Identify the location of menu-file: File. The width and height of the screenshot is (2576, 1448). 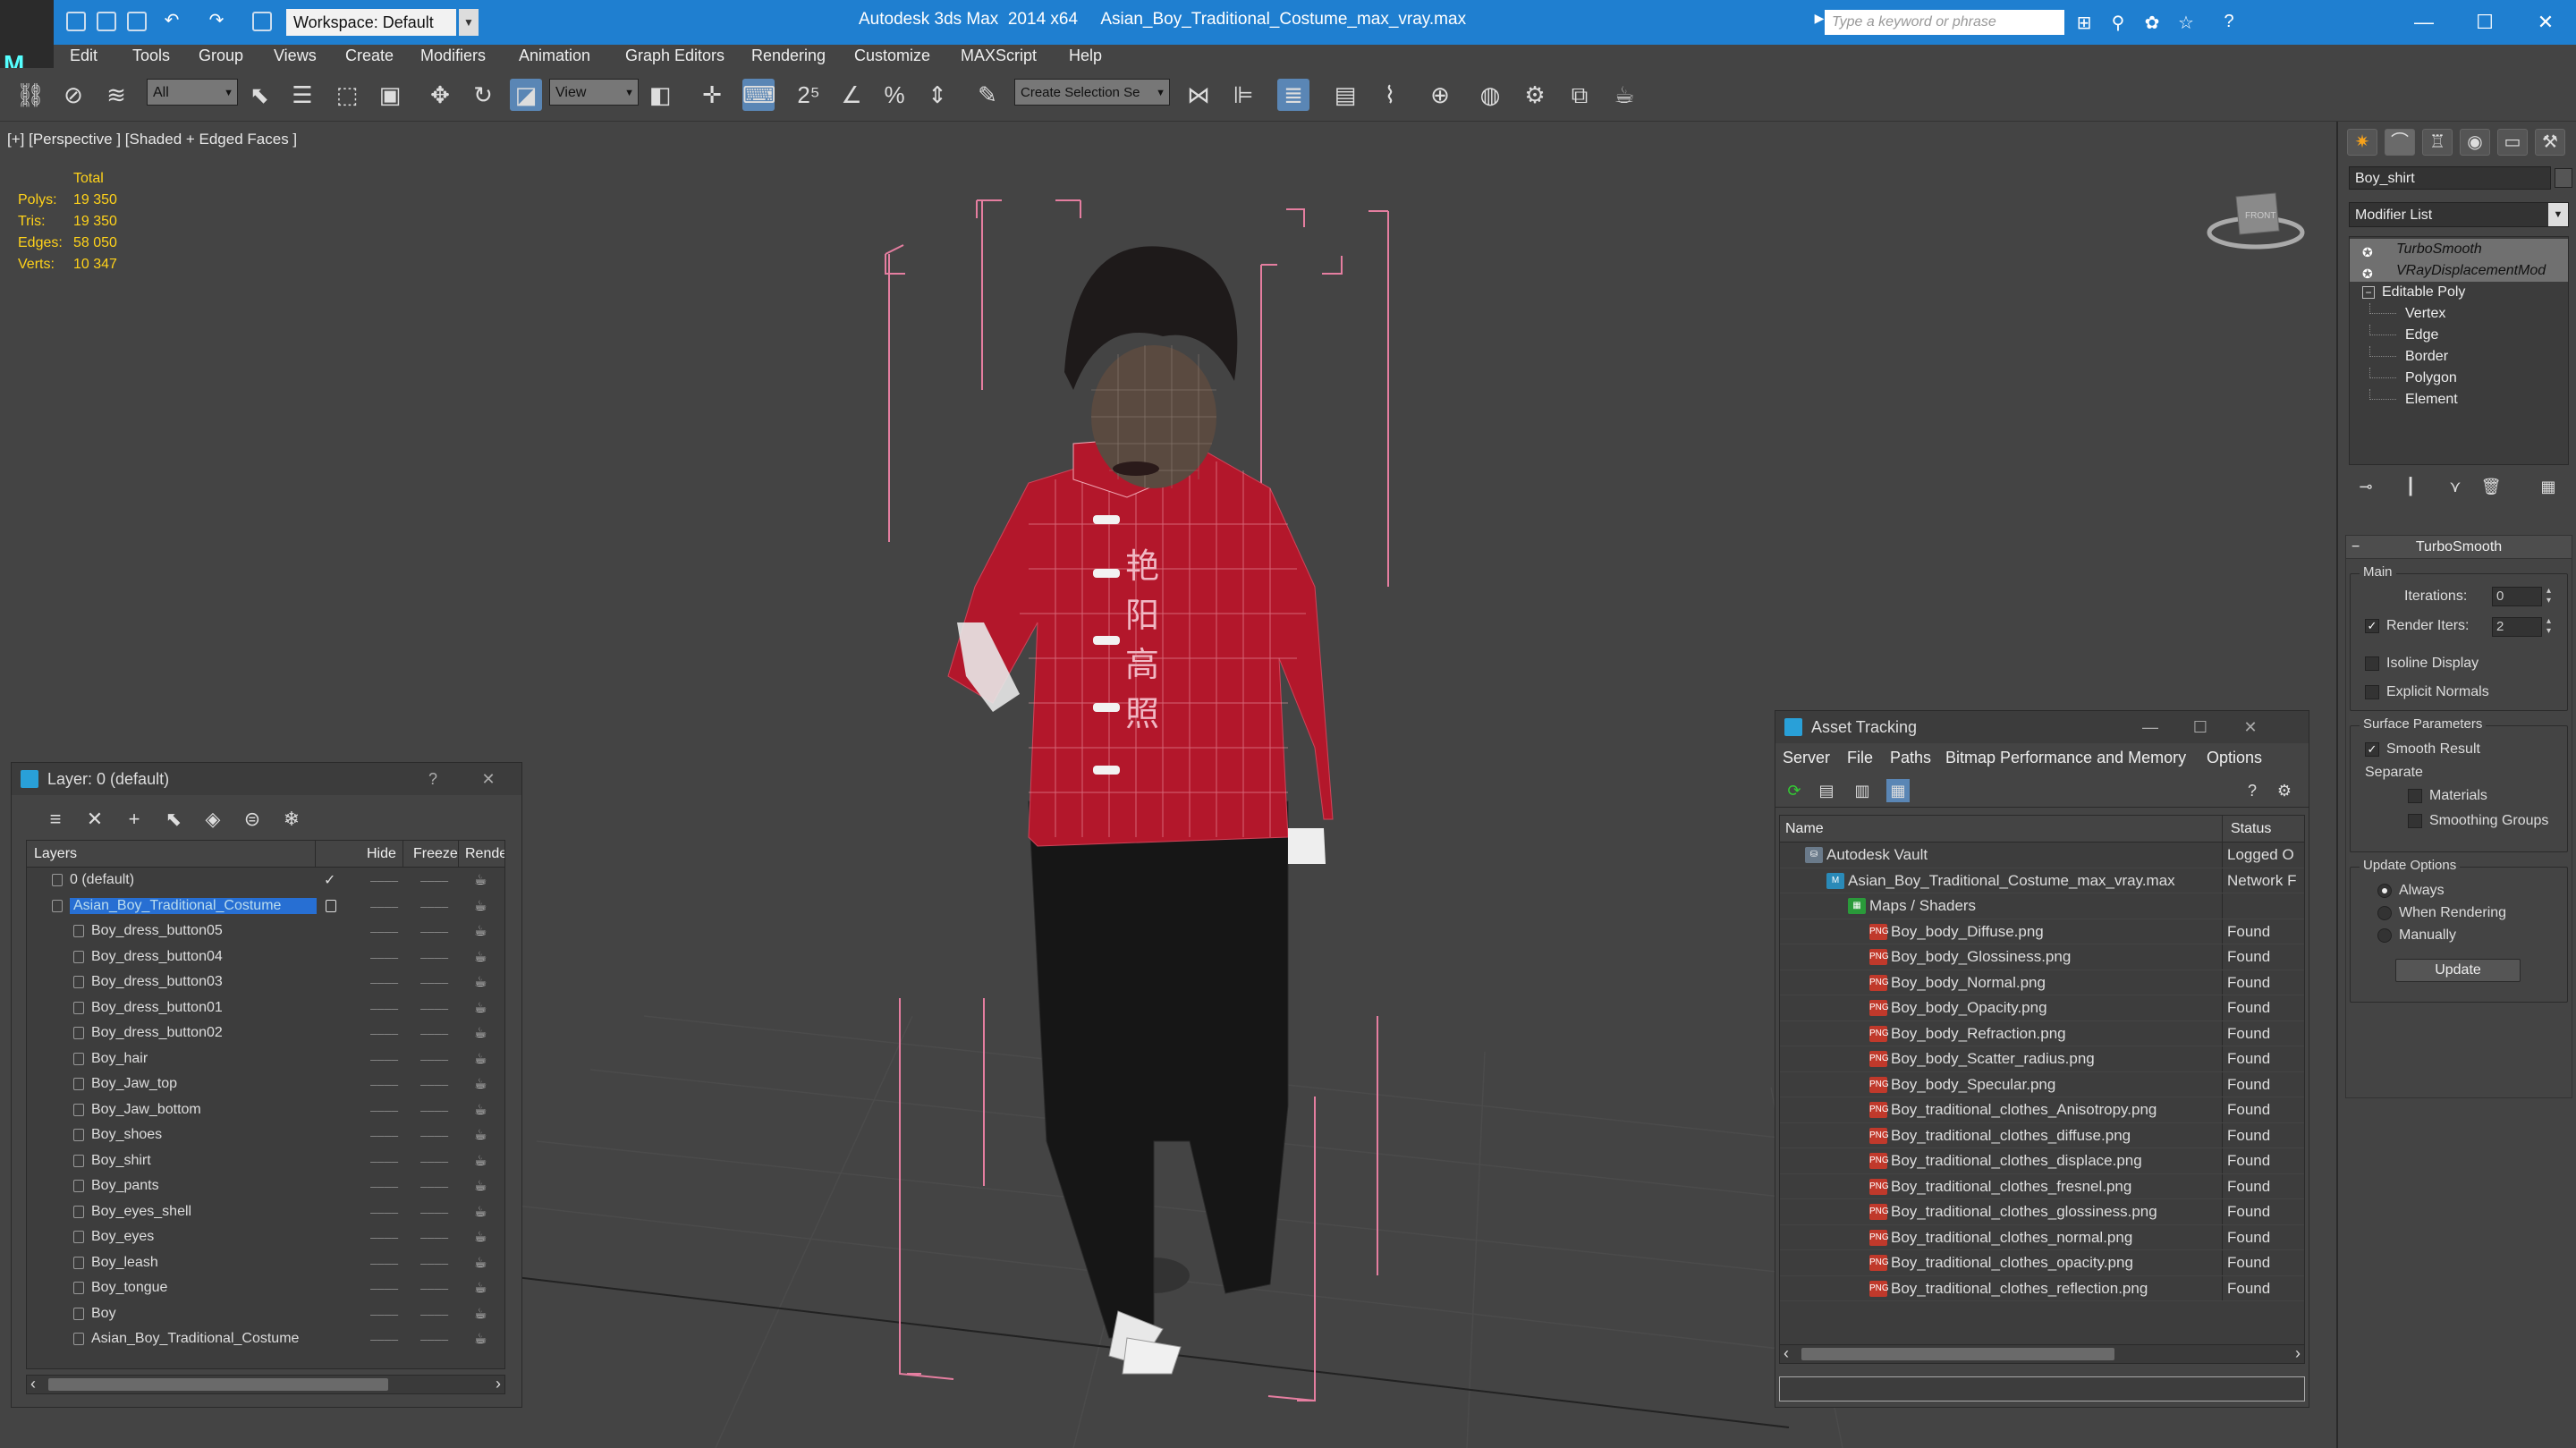
(1860, 758).